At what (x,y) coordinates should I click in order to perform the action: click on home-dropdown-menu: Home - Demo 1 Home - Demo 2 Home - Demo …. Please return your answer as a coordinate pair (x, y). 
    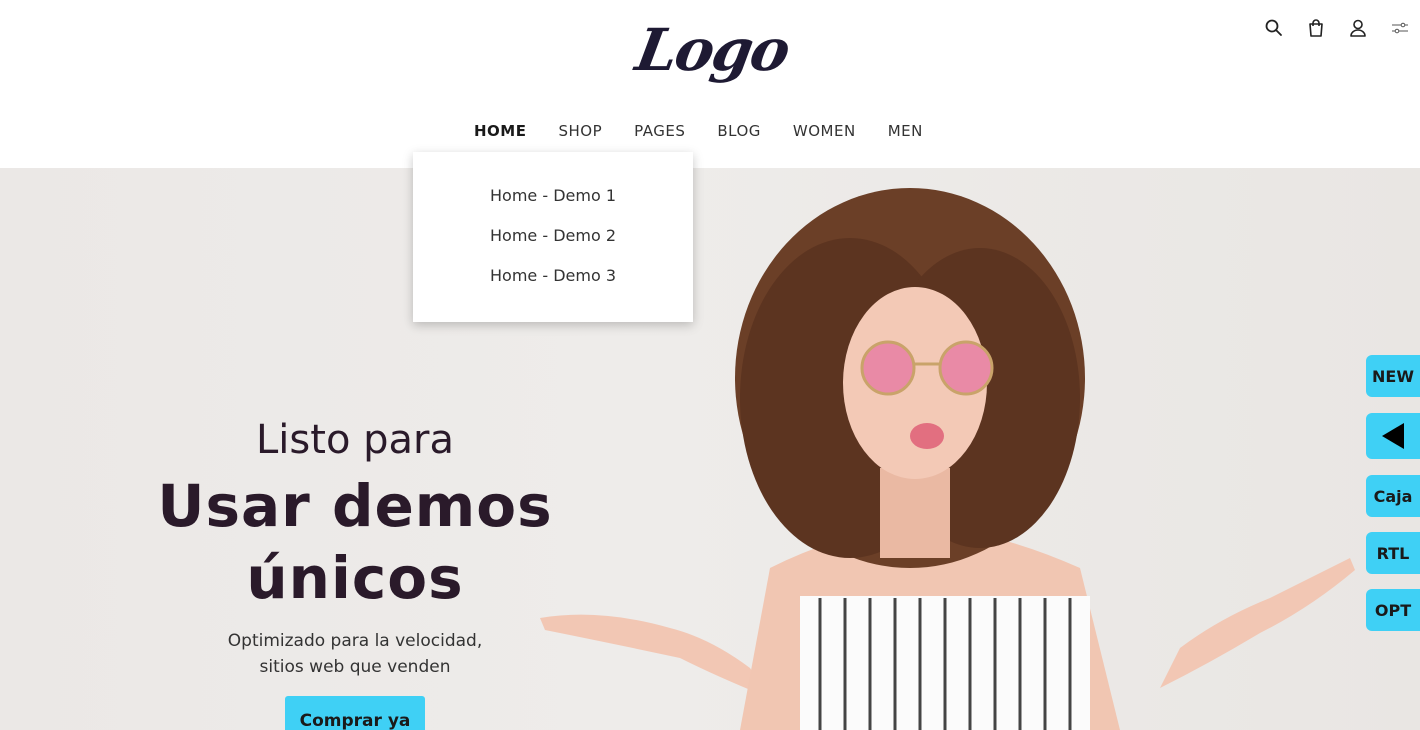
    Looking at the image, I should click on (553, 237).